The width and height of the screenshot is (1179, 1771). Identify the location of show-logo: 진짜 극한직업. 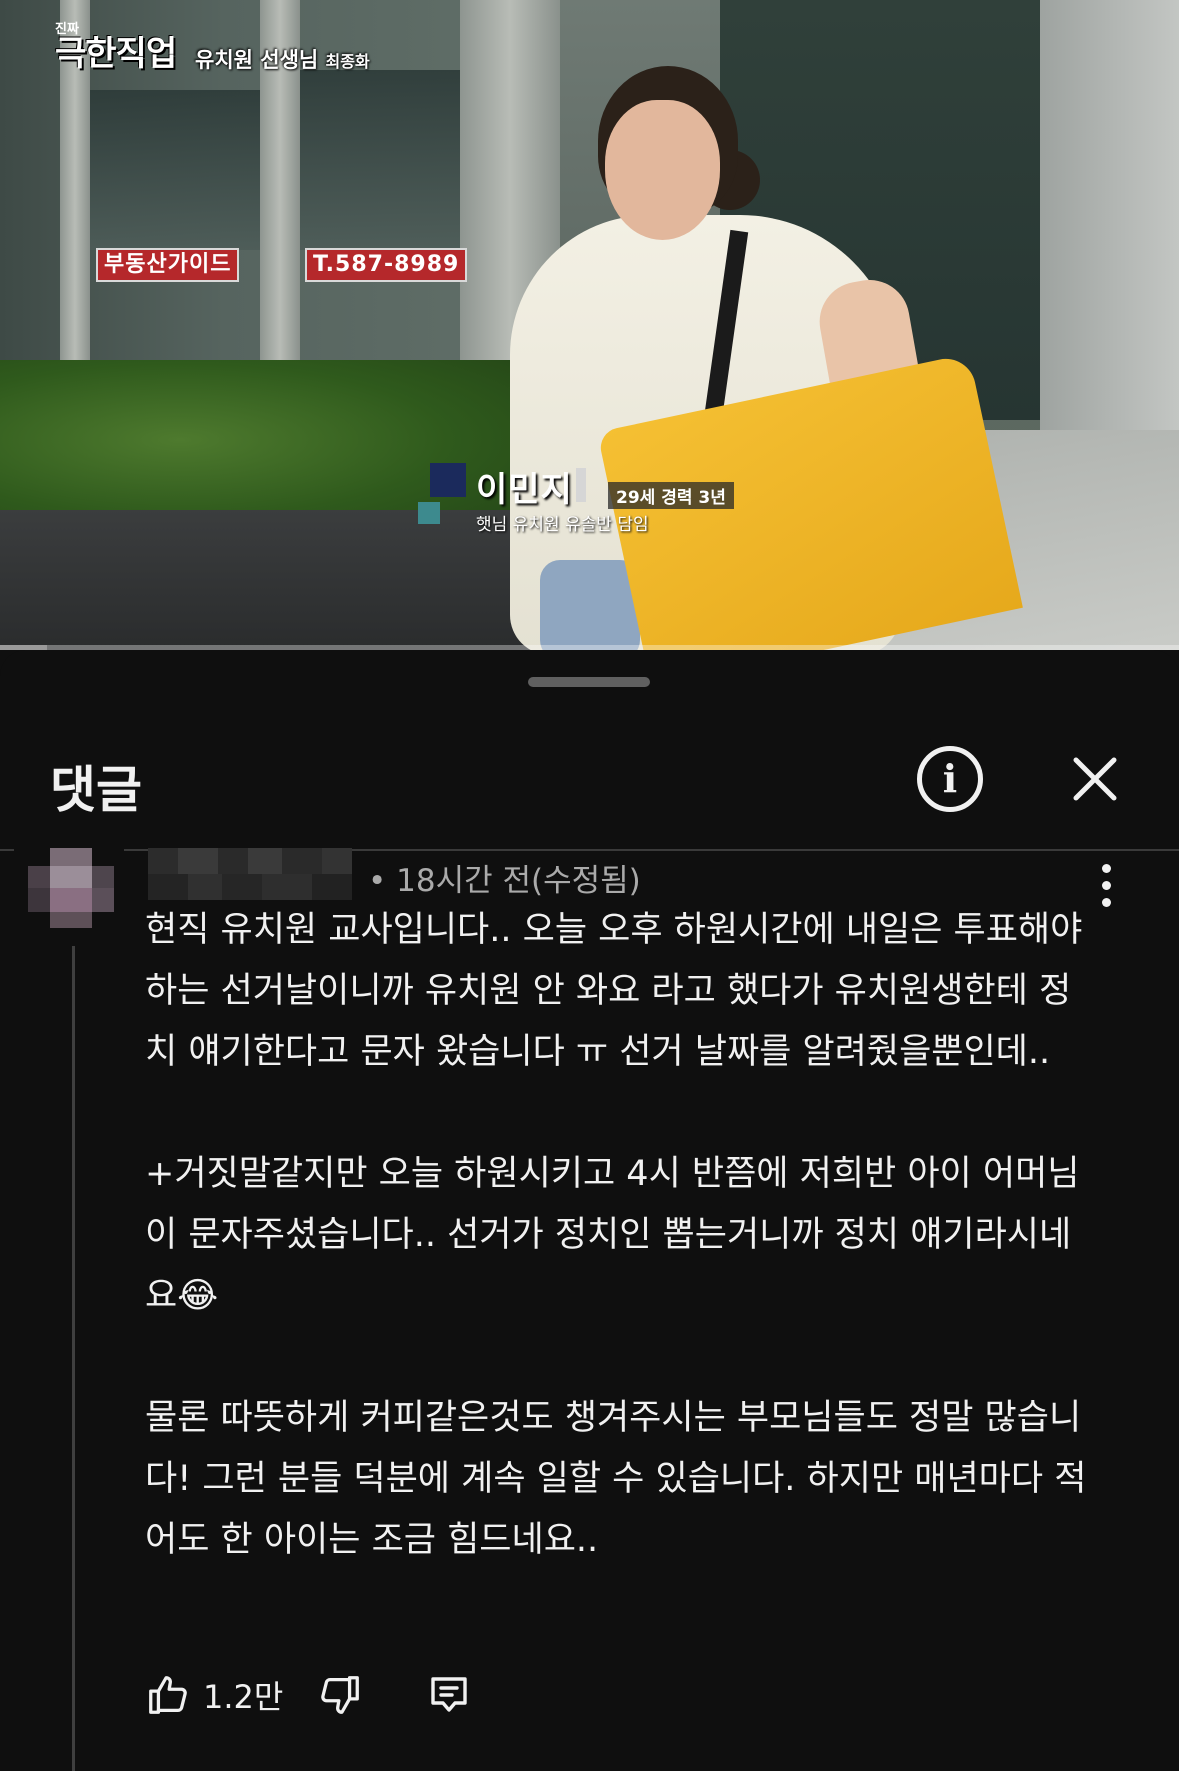
(116, 46).